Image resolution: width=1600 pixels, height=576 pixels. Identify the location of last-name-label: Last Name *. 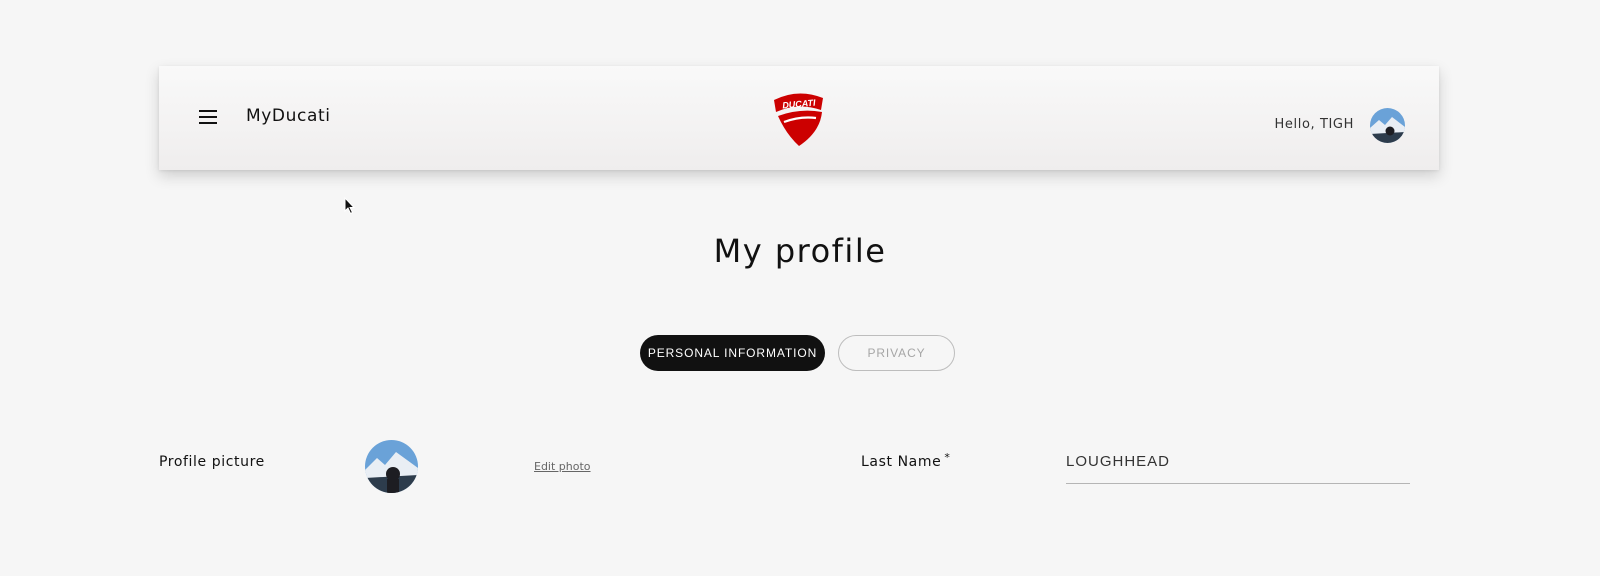
(906, 460).